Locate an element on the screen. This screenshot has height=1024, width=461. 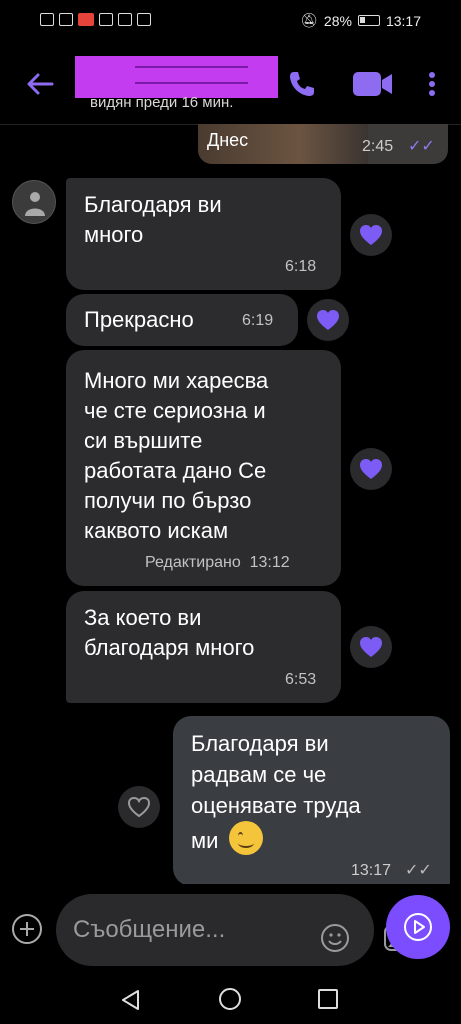
incoming-message: Прекрасно 6:19 is located at coordinates (182, 320).